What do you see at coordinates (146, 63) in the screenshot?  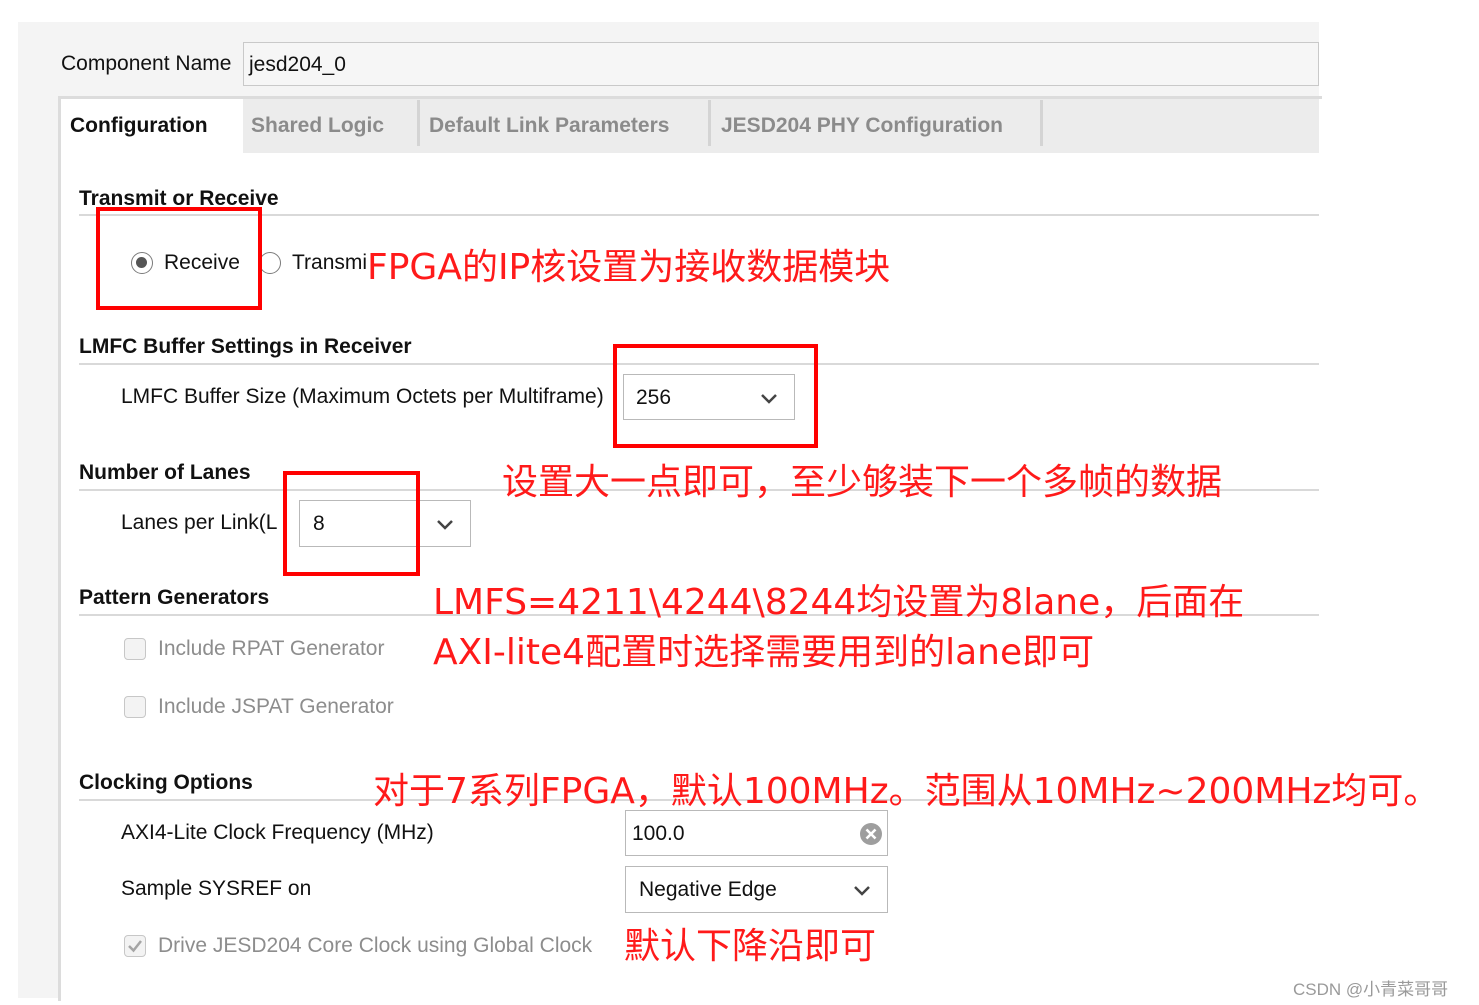 I see `component-name-label: Component Name` at bounding box center [146, 63].